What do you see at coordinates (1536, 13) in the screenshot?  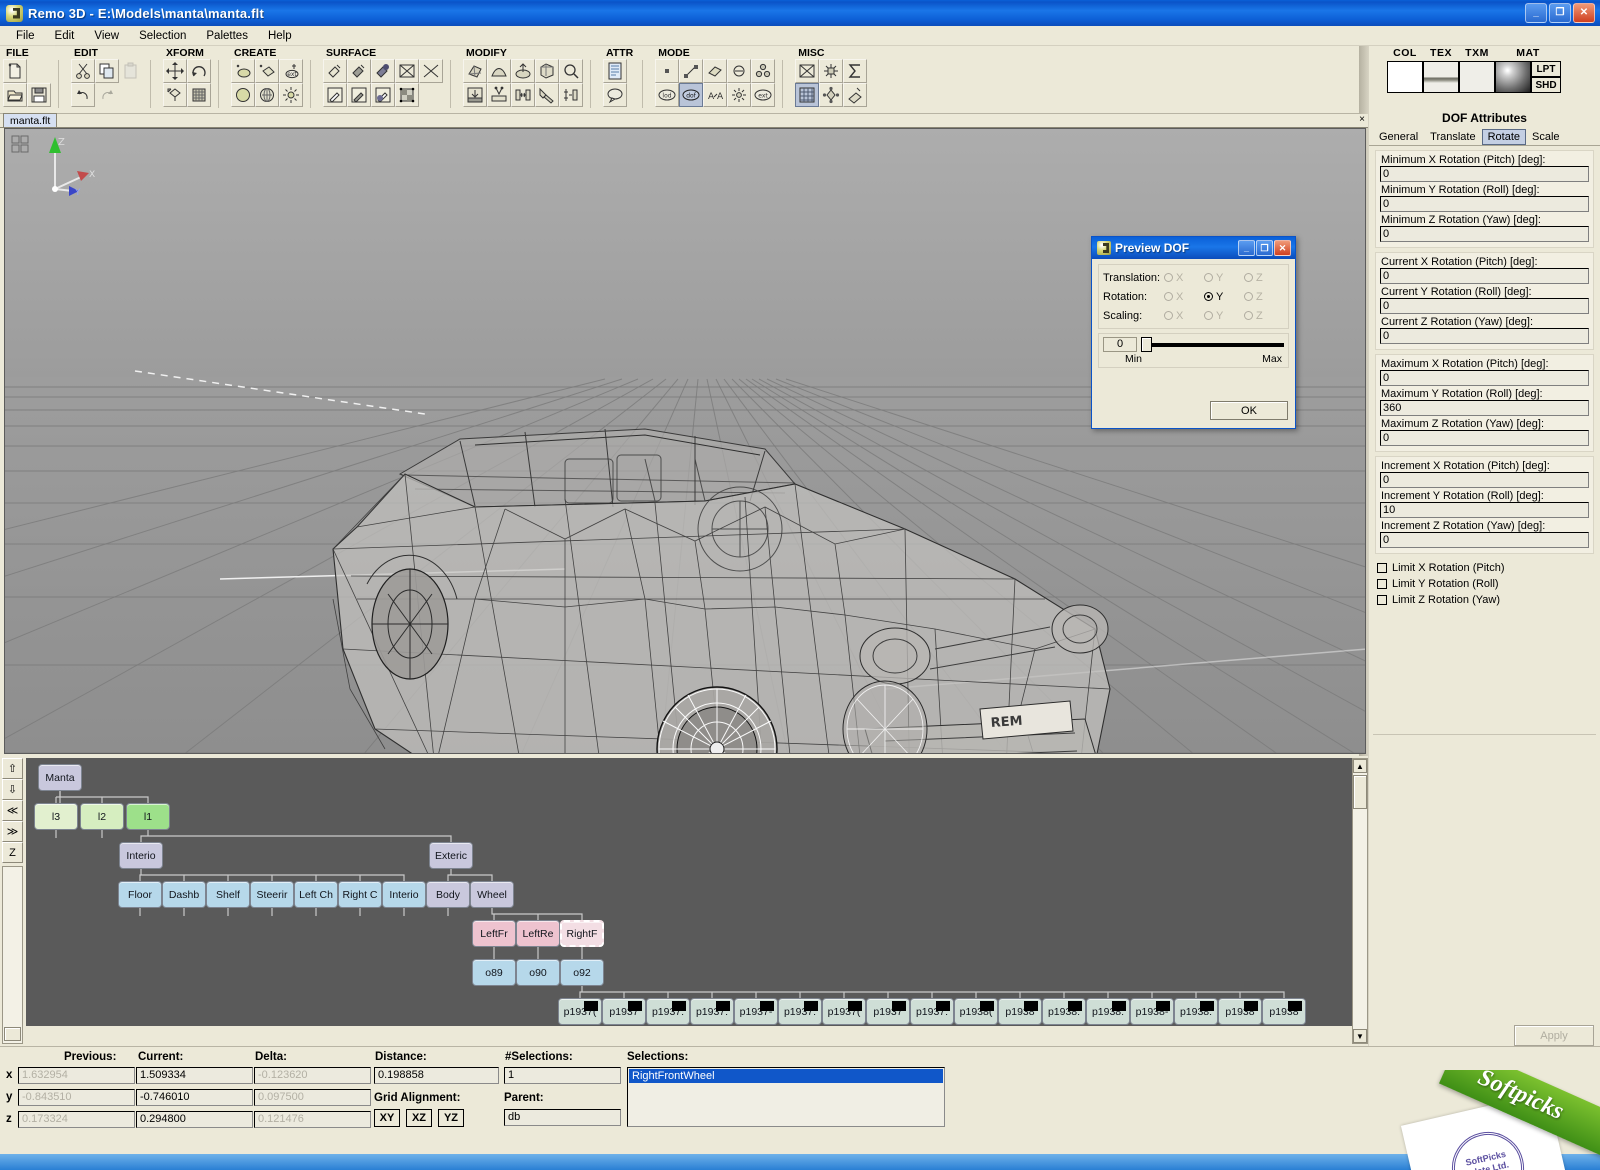 I see `minimize-button: _` at bounding box center [1536, 13].